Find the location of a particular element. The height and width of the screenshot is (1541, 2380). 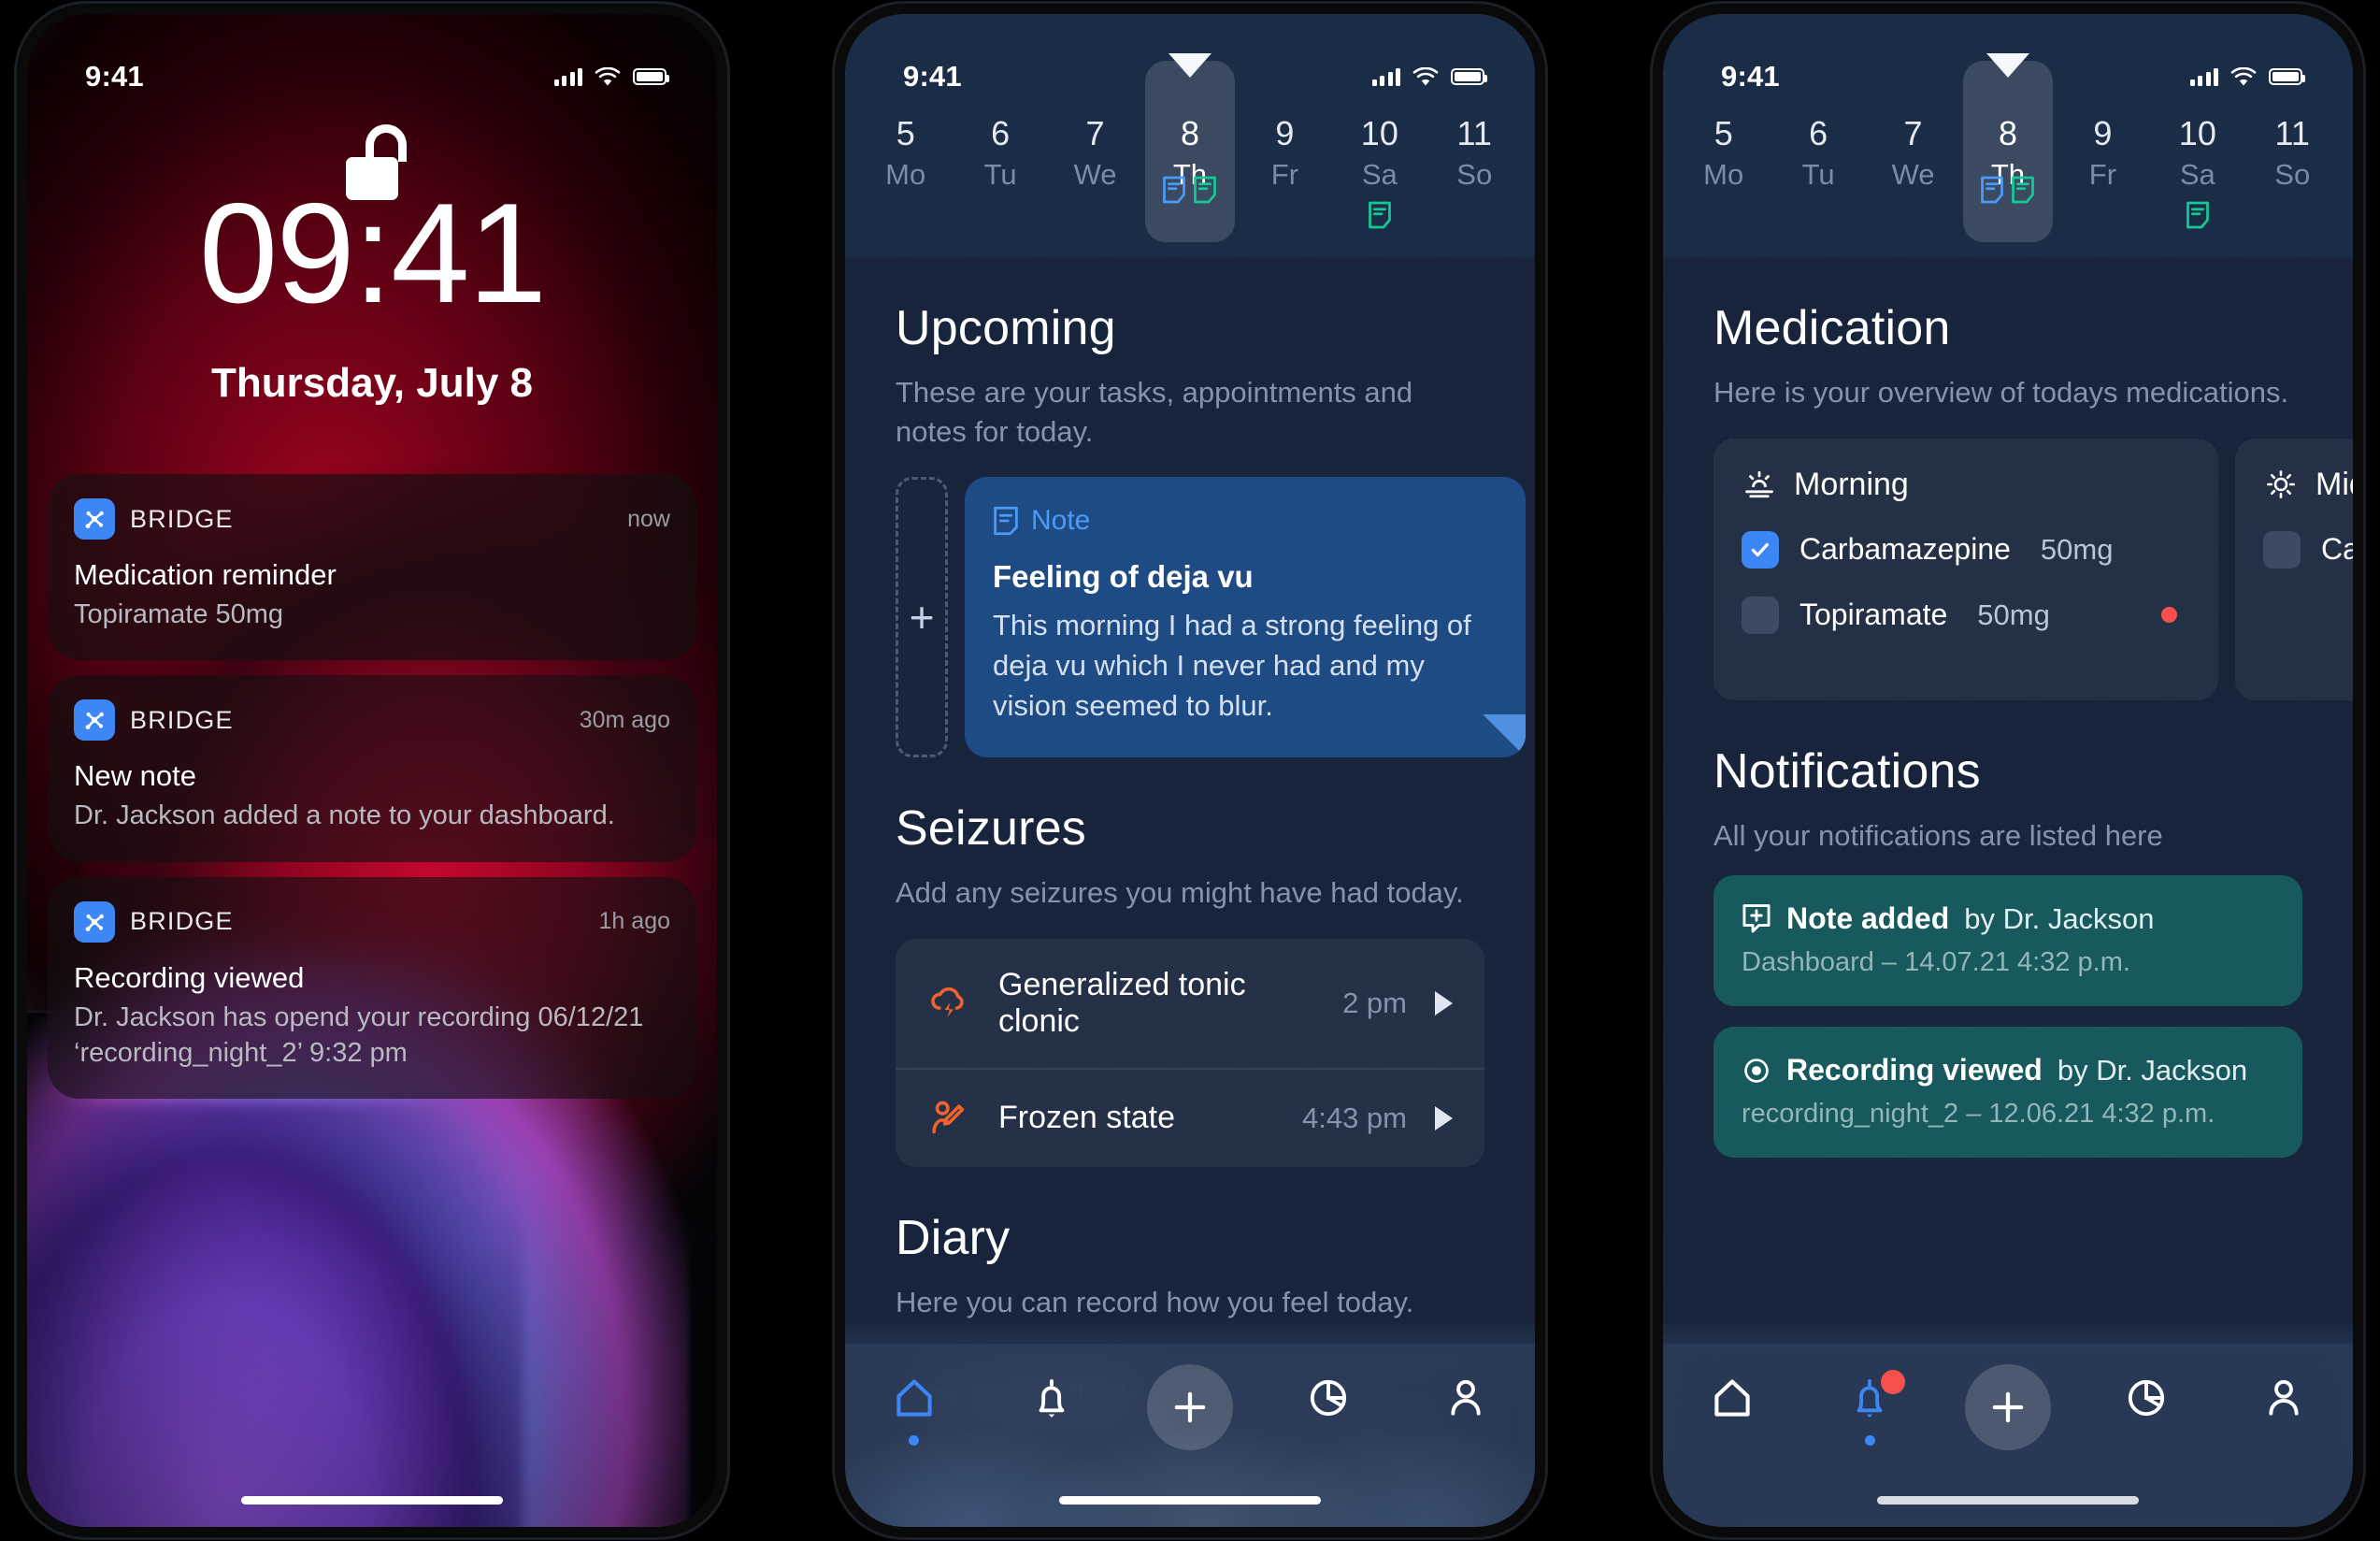

notification-meta: Dashboard – 14.07.21 4:32 p.m. is located at coordinates (1936, 962).